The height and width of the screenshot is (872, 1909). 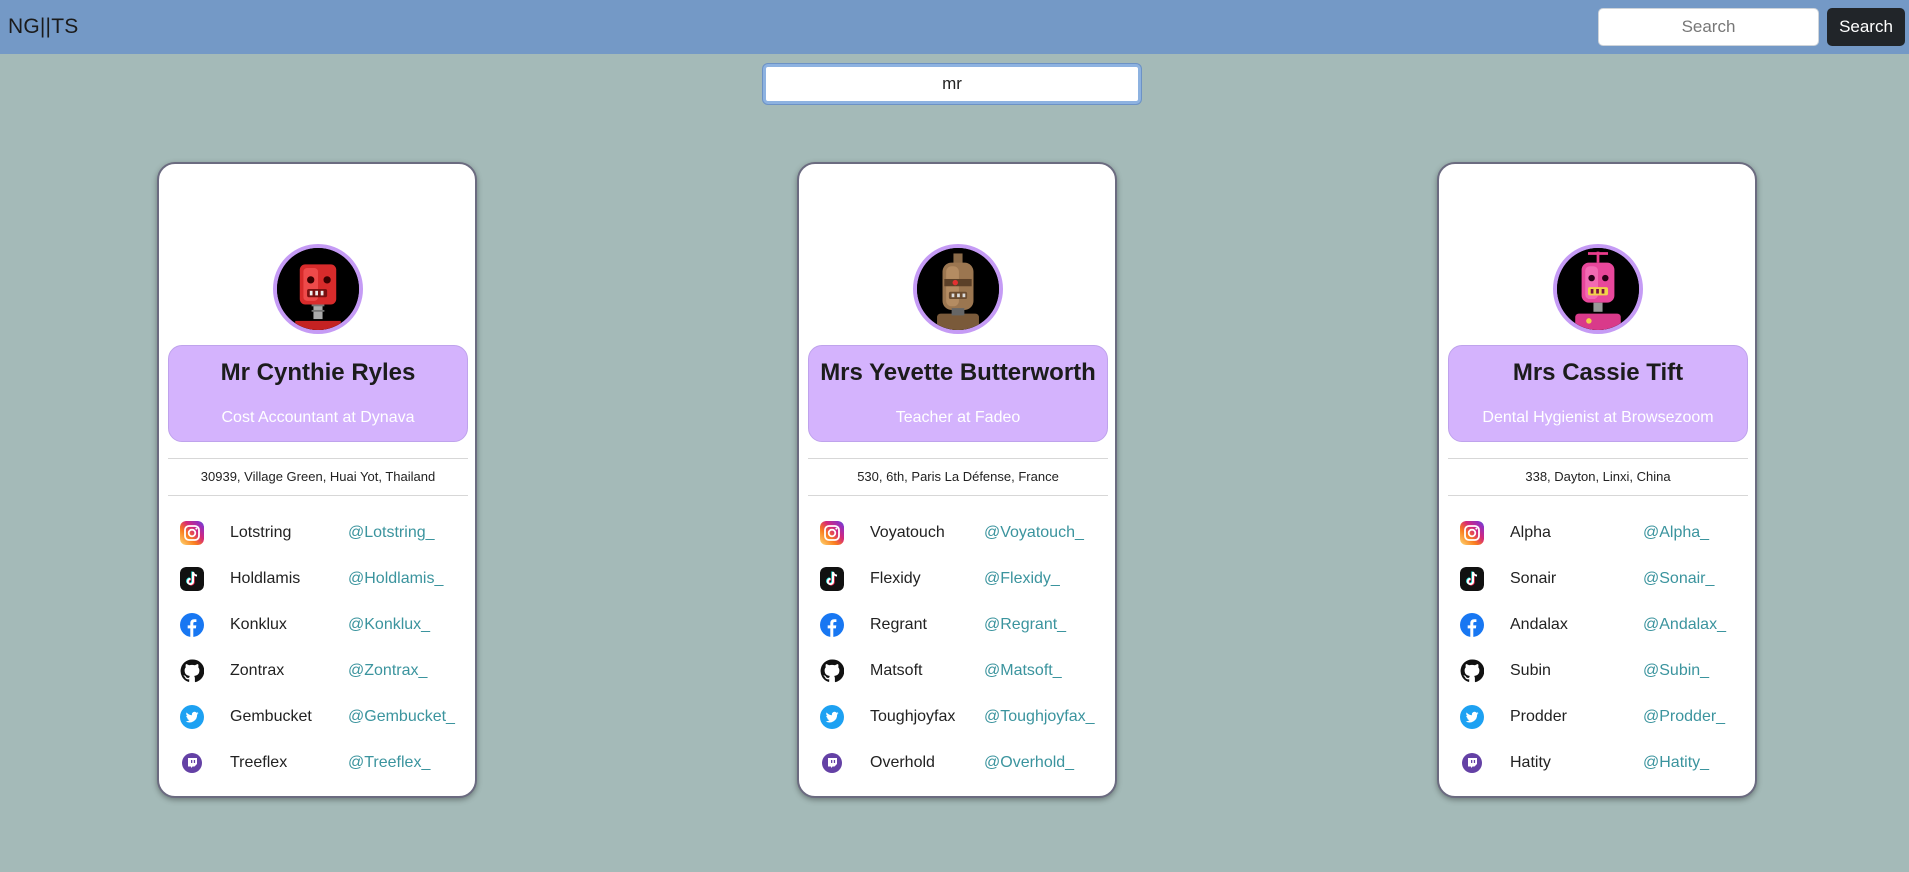 What do you see at coordinates (957, 717) in the screenshot?
I see `social-row: Toughjoyfax @Toughjoyfax_` at bounding box center [957, 717].